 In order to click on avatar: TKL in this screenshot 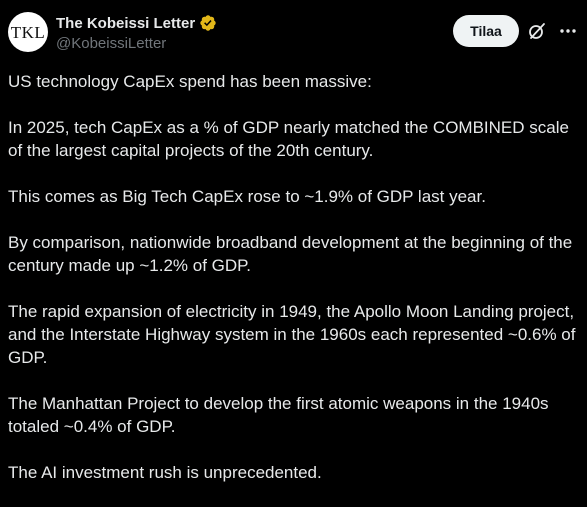, I will do `click(28, 32)`.